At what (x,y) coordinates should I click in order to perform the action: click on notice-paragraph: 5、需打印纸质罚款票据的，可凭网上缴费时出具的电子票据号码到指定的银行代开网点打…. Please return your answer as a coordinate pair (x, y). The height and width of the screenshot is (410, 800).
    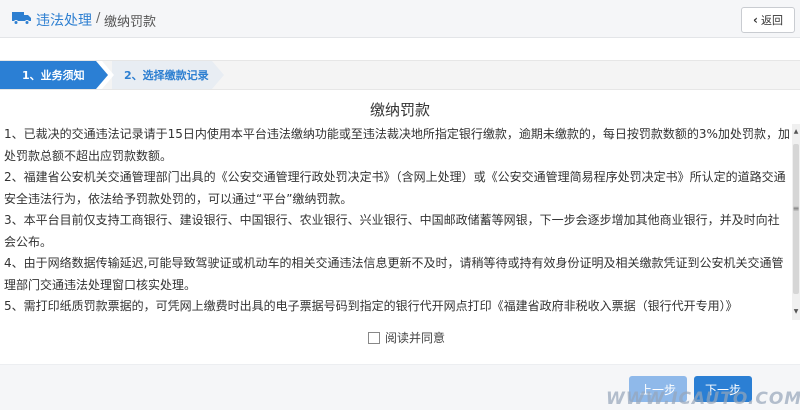
    Looking at the image, I should click on (371, 306).